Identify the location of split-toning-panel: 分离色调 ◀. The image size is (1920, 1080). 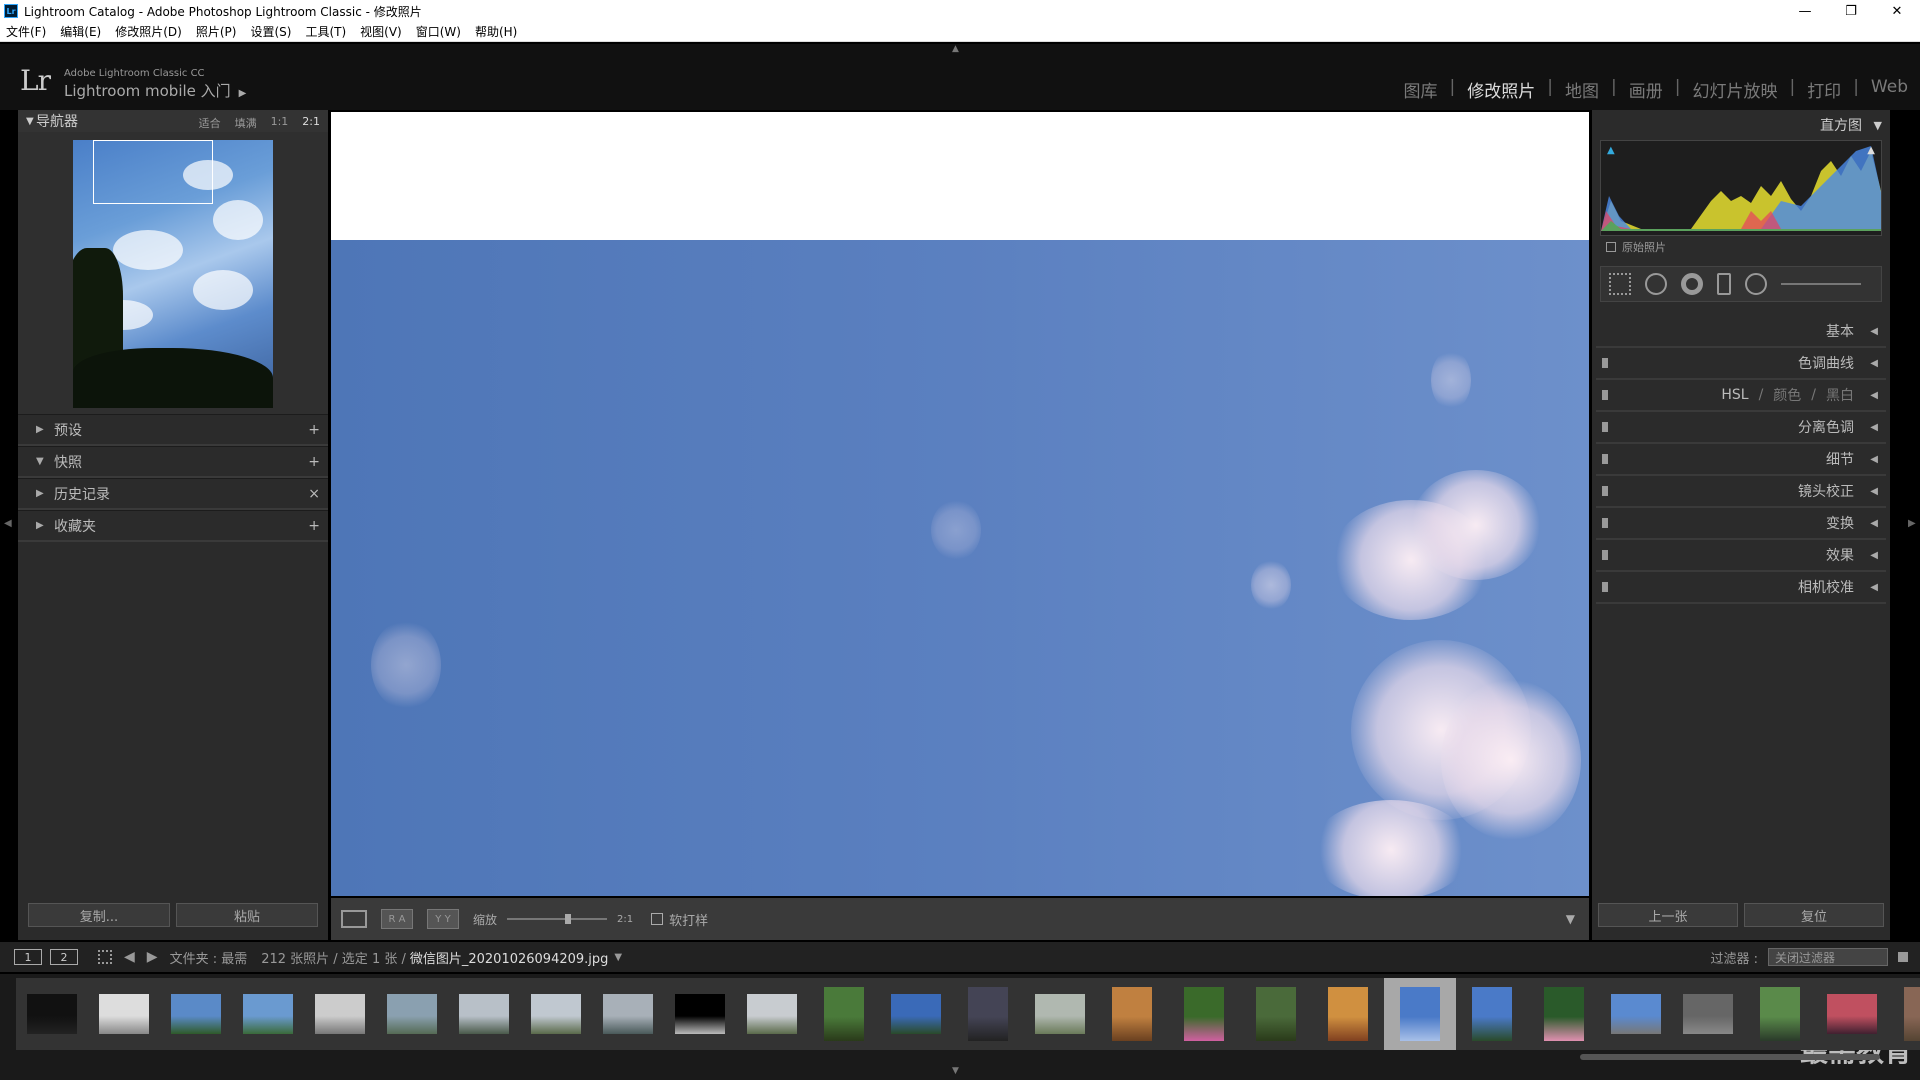
(1741, 428).